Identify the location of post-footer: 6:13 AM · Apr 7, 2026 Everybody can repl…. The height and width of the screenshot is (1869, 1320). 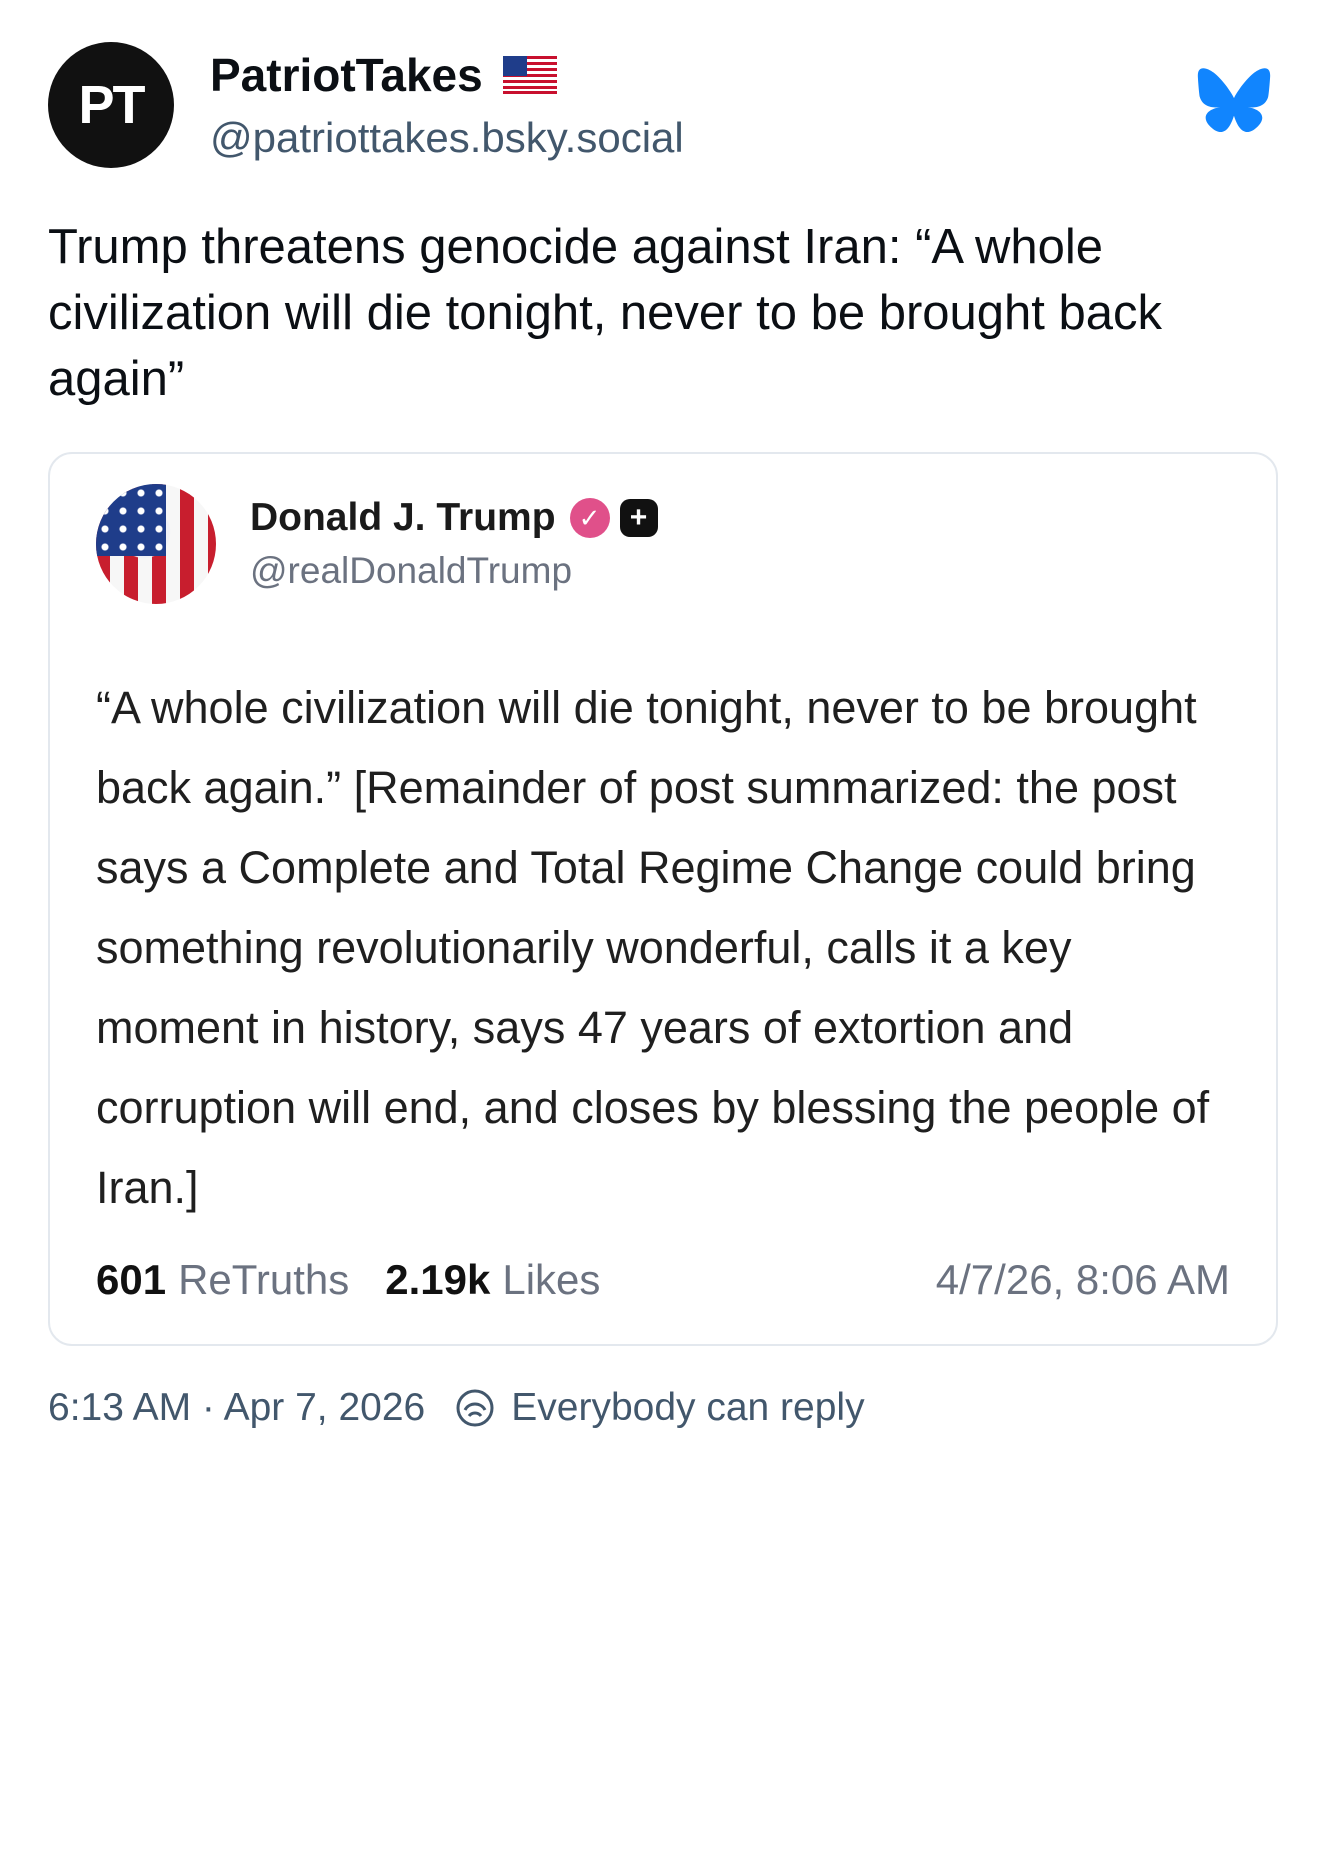
(660, 1408).